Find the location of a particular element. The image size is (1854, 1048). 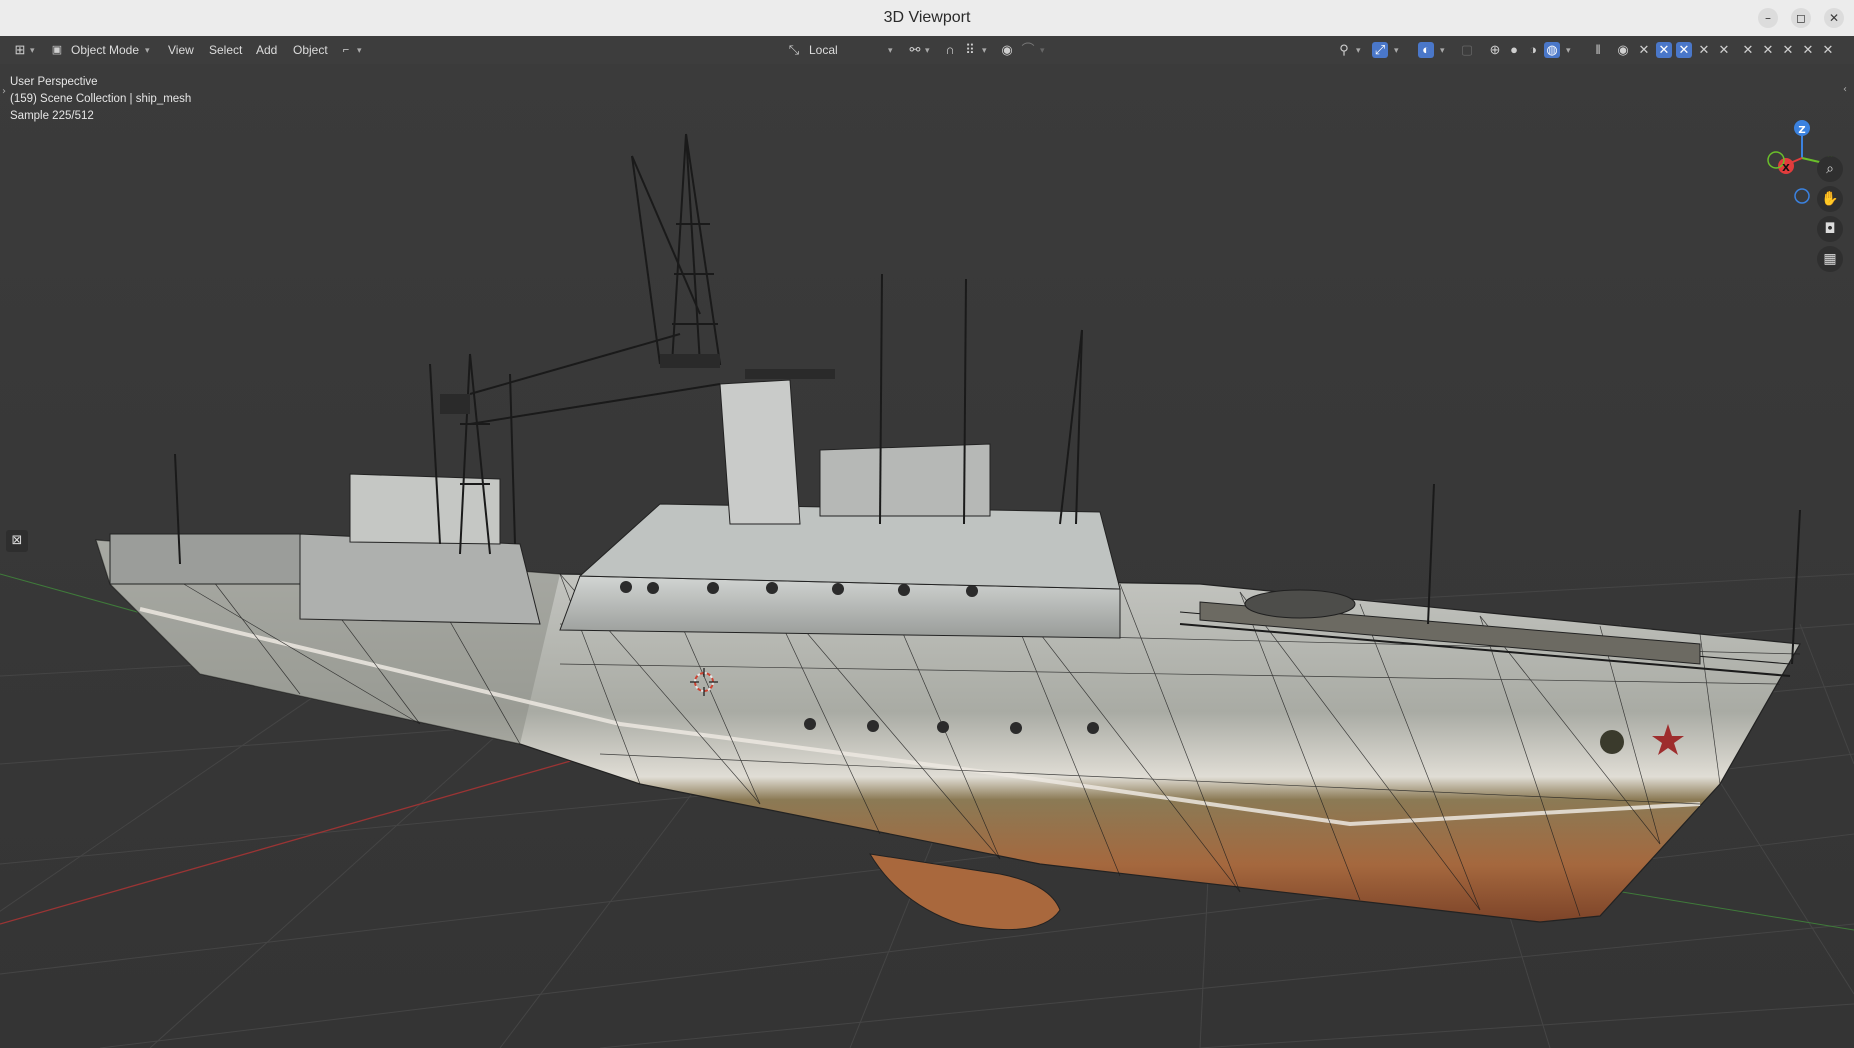

window-title: 3D Viewport is located at coordinates (927, 17).